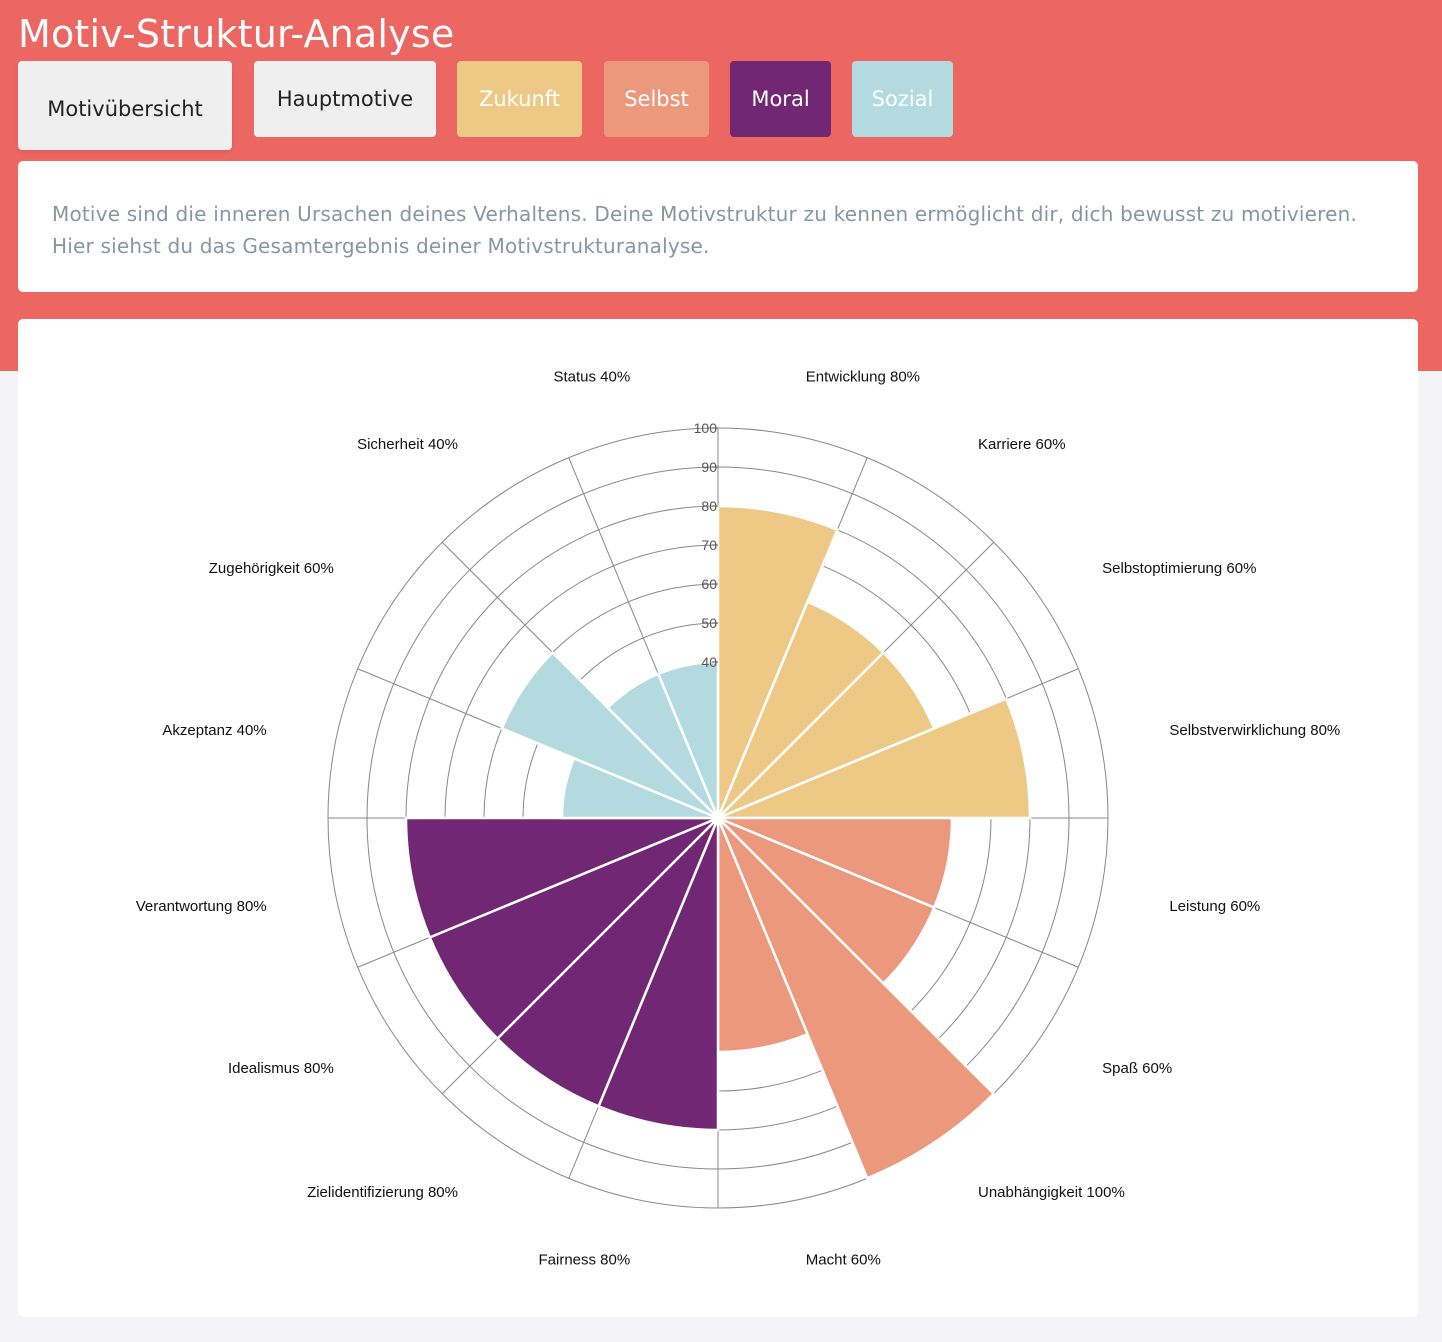 The image size is (1442, 1342). I want to click on tab-motivuebersicht: Motivübersicht, so click(125, 105).